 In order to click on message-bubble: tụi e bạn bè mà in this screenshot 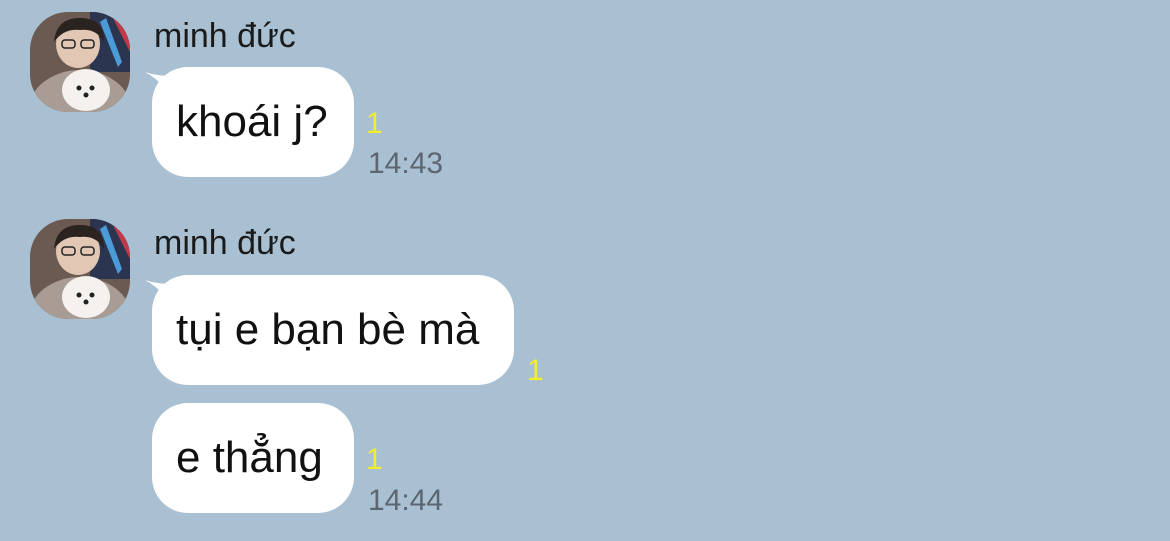, I will do `click(333, 330)`.